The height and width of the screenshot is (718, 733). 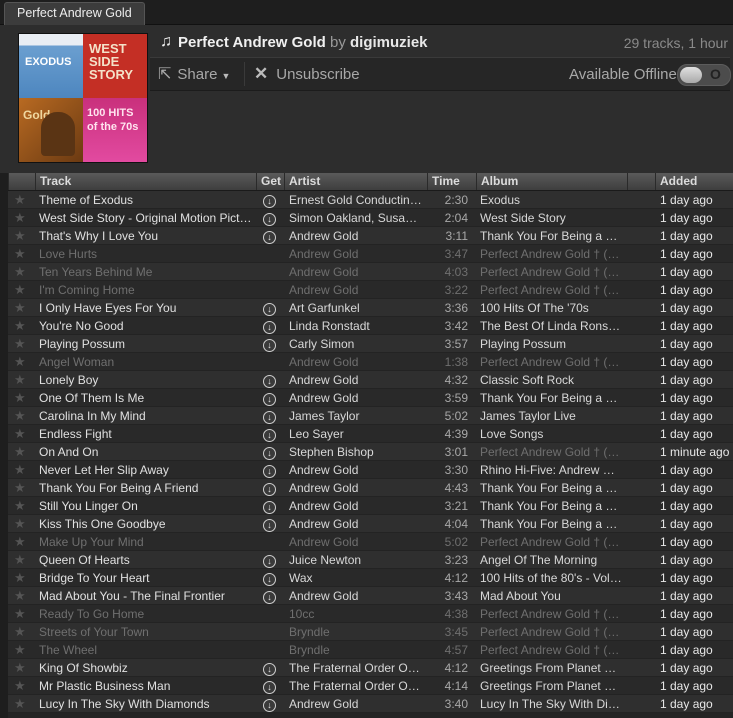 I want to click on artist-link: Linda Ronstadt, so click(x=355, y=326).